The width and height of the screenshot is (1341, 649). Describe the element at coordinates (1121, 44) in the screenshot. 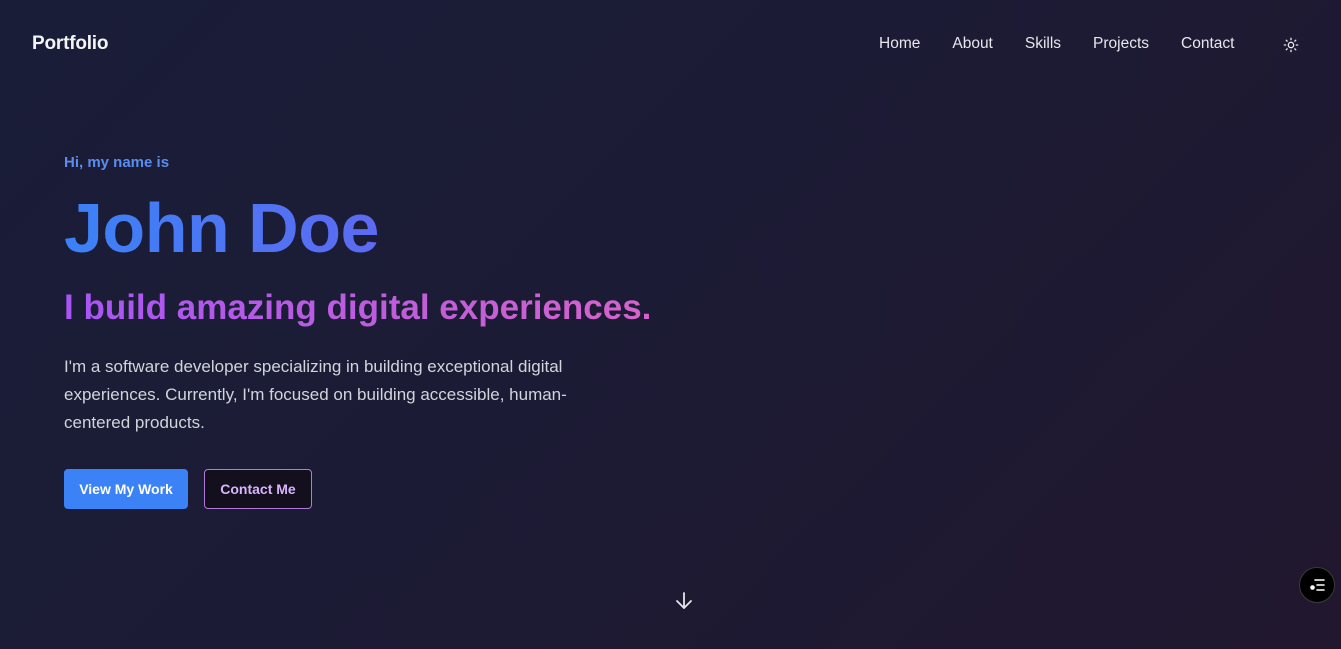

I see `nav-link-projects: Projects` at that location.